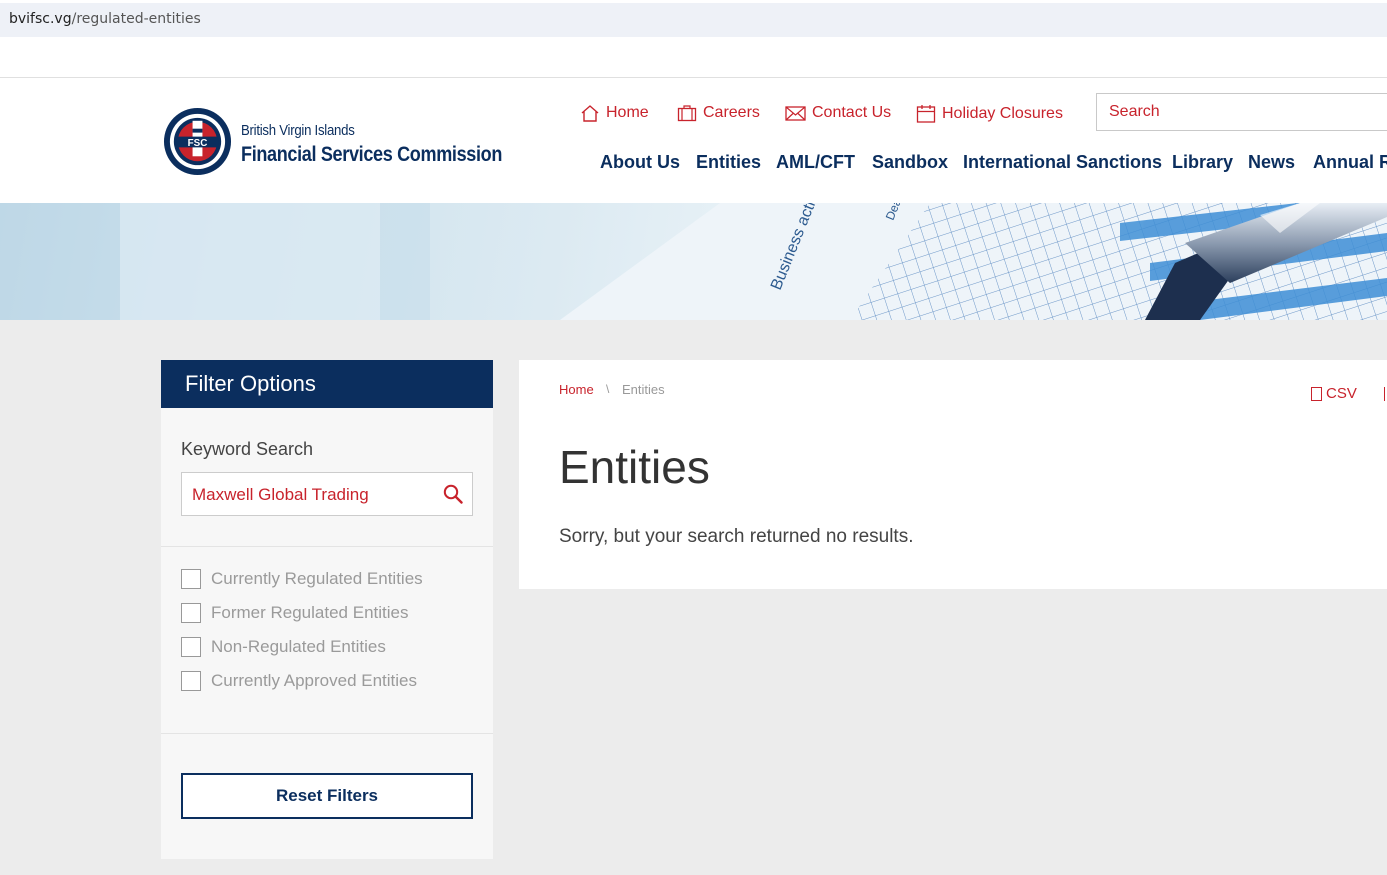 This screenshot has height=875, width=1387. What do you see at coordinates (1271, 162) in the screenshot?
I see `nav-news: News` at bounding box center [1271, 162].